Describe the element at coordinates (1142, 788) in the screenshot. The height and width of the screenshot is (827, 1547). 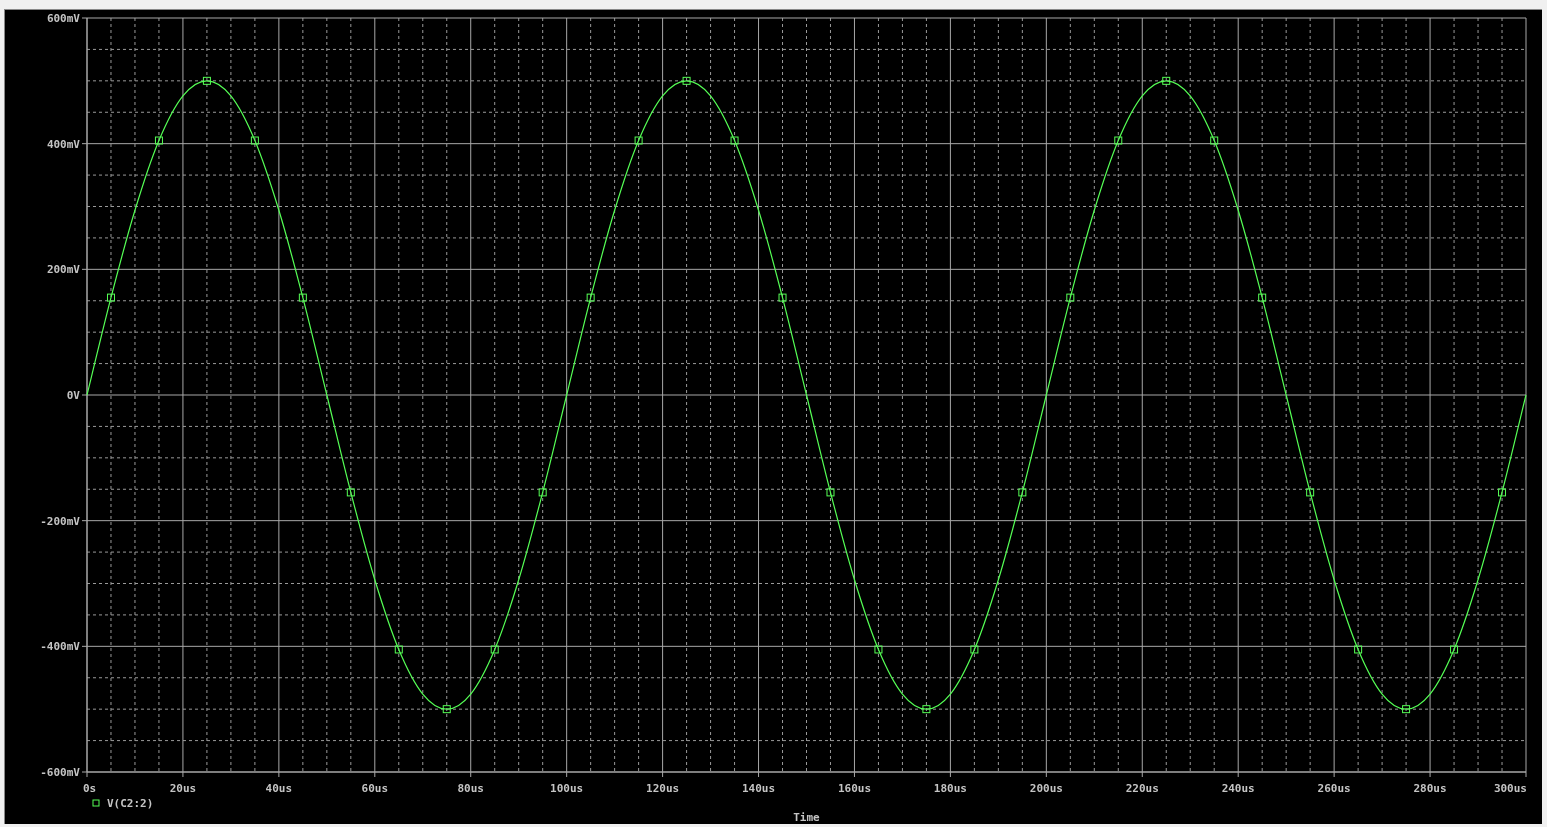
I see `x-tick-label: 220us` at that location.